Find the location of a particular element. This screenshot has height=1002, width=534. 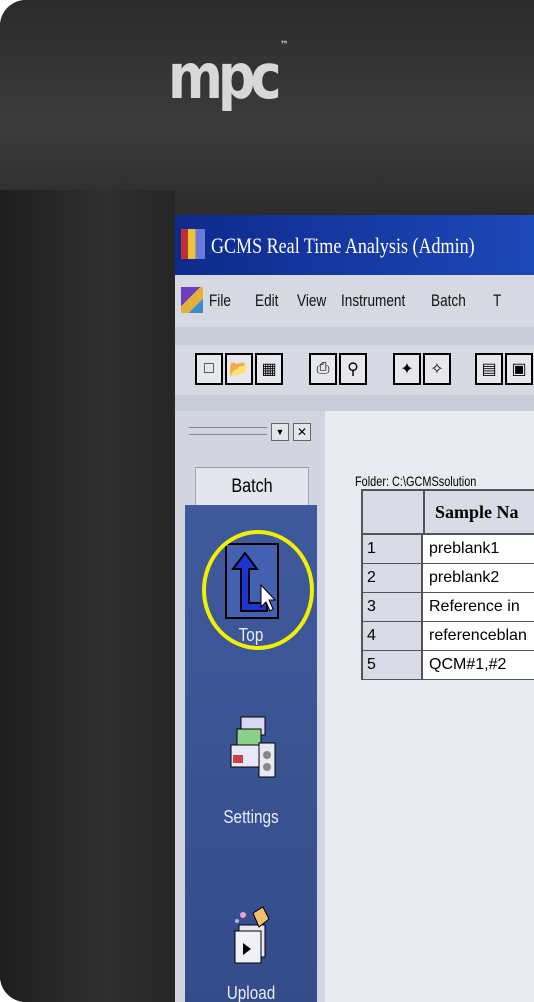

view-layout-2-icon: ▣ is located at coordinates (519, 369).